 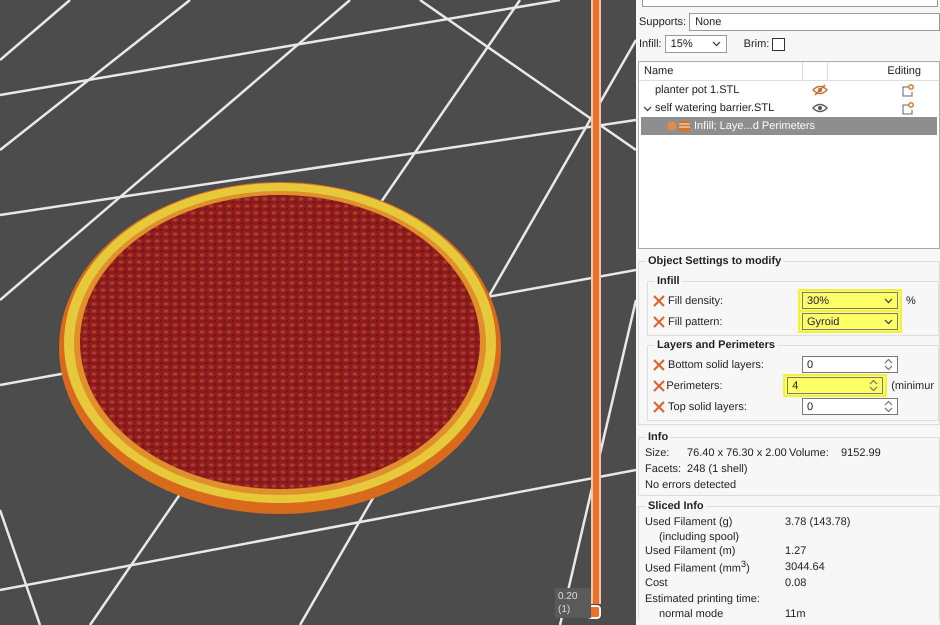 I want to click on group-title: Layers and Perimeters, so click(x=716, y=345).